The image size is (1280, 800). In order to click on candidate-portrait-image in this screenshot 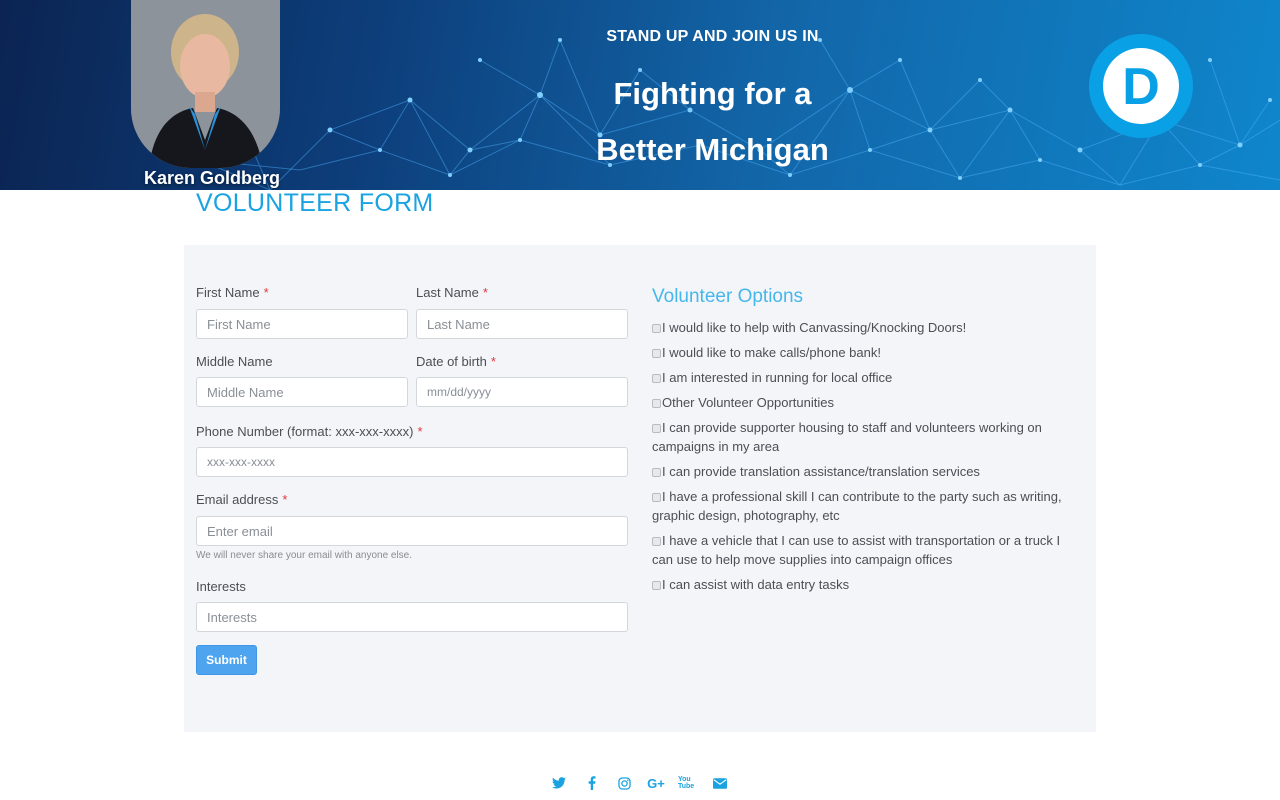, I will do `click(205, 84)`.